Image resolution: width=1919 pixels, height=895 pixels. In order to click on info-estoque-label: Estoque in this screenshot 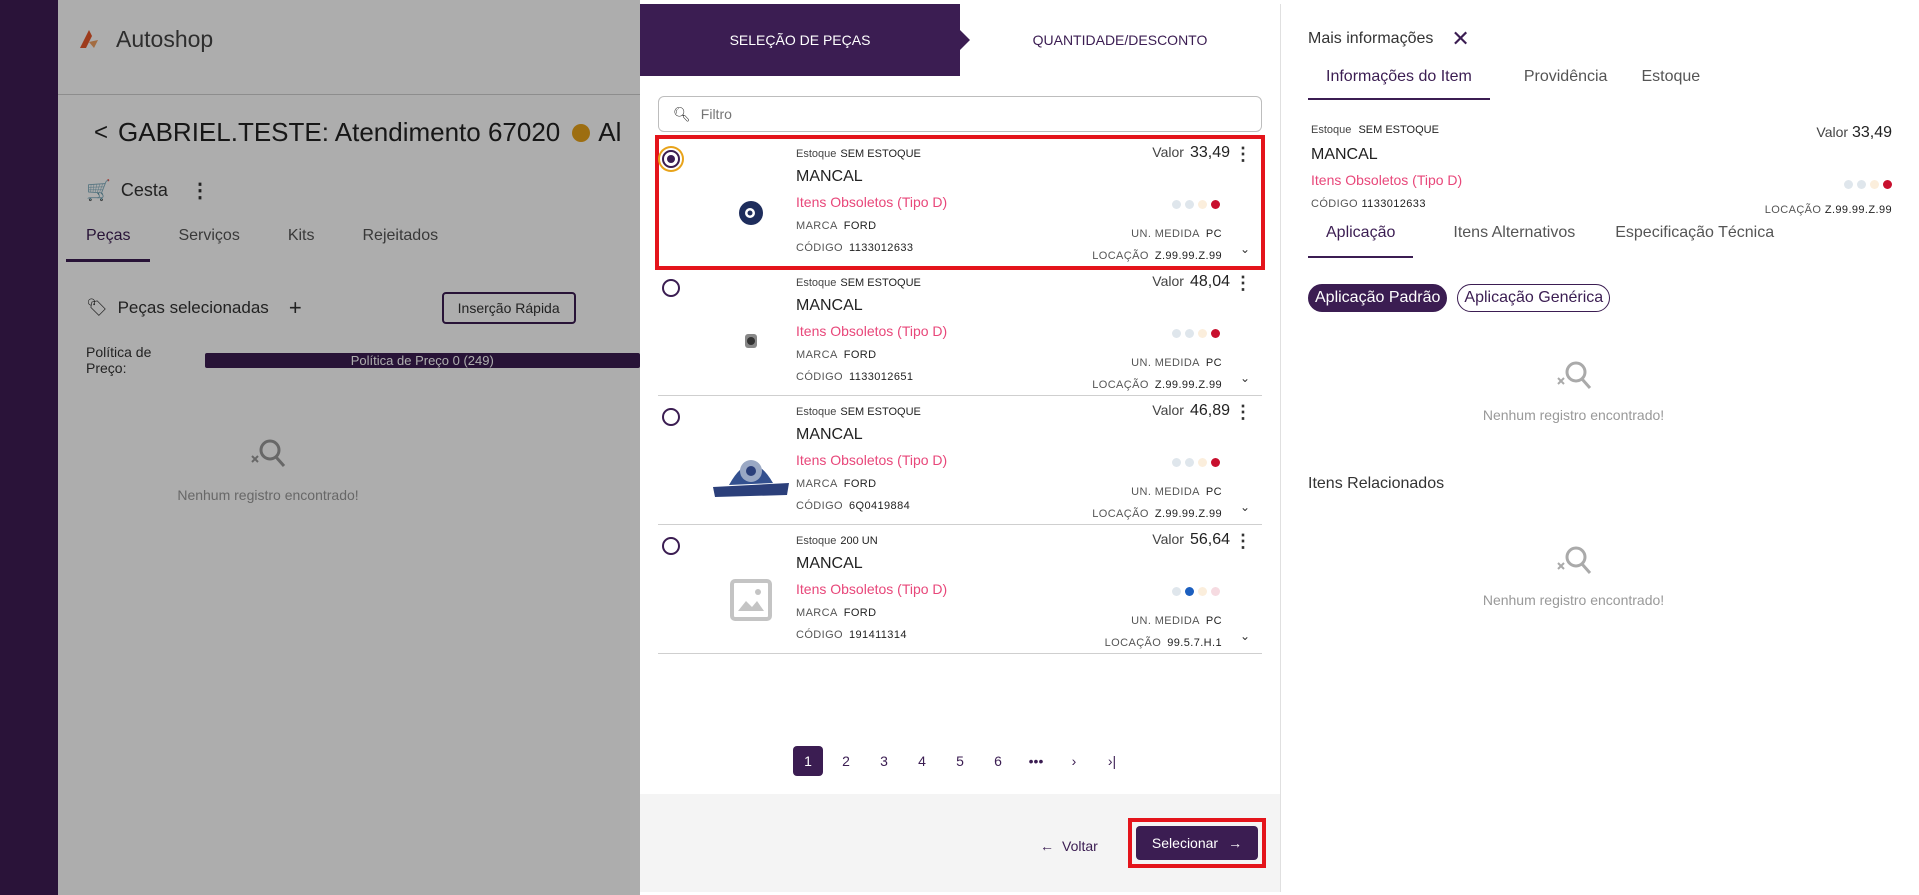, I will do `click(1331, 130)`.